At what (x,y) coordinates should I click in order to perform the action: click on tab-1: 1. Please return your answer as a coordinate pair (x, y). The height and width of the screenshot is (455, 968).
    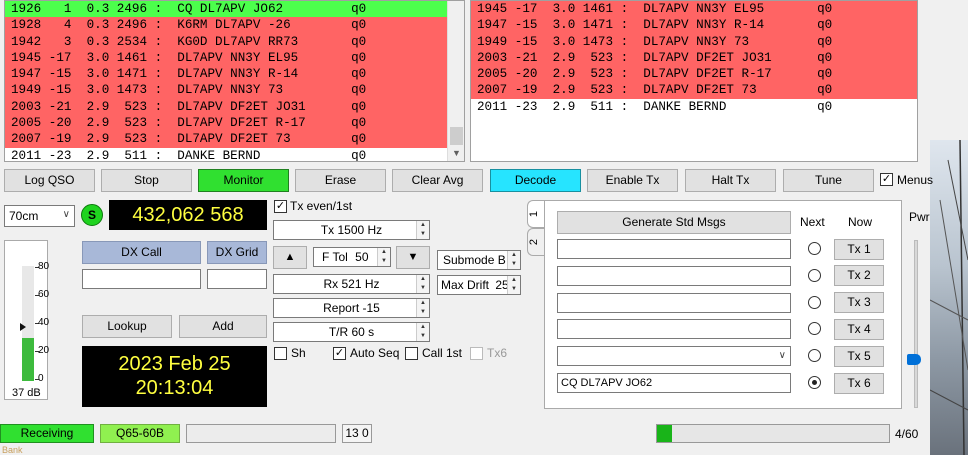
    Looking at the image, I should click on (536, 214).